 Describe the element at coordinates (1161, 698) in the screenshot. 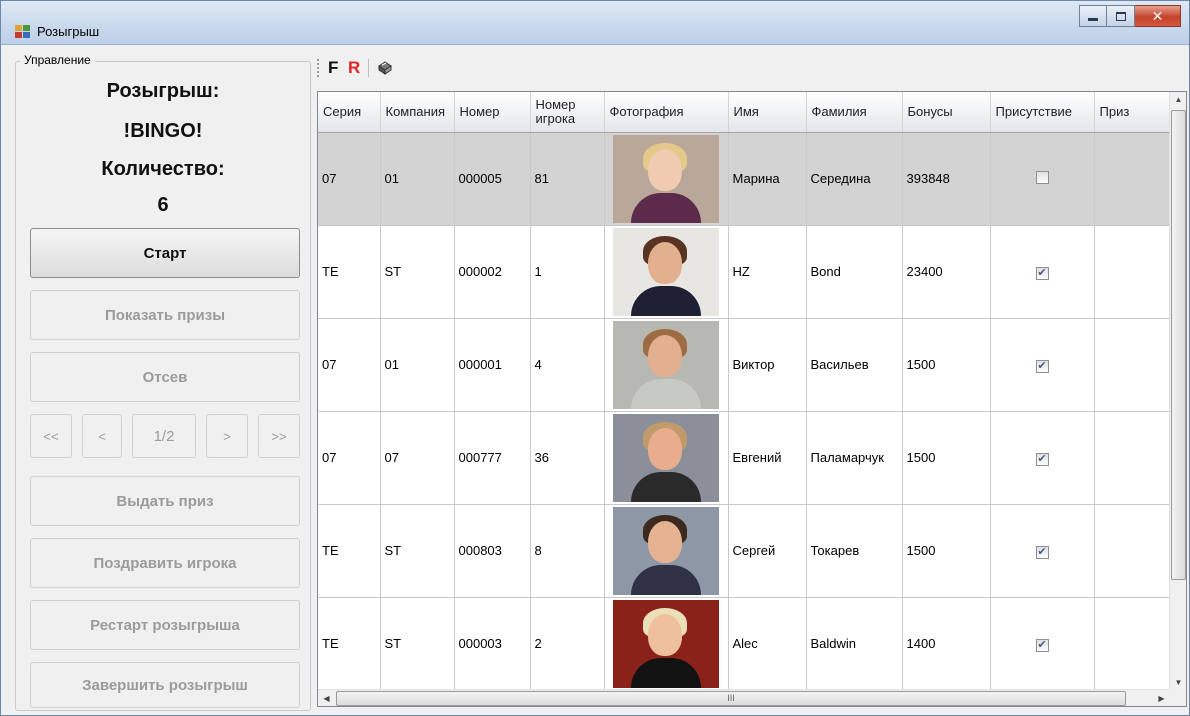

I see `scroll-right-icon: ▶` at that location.